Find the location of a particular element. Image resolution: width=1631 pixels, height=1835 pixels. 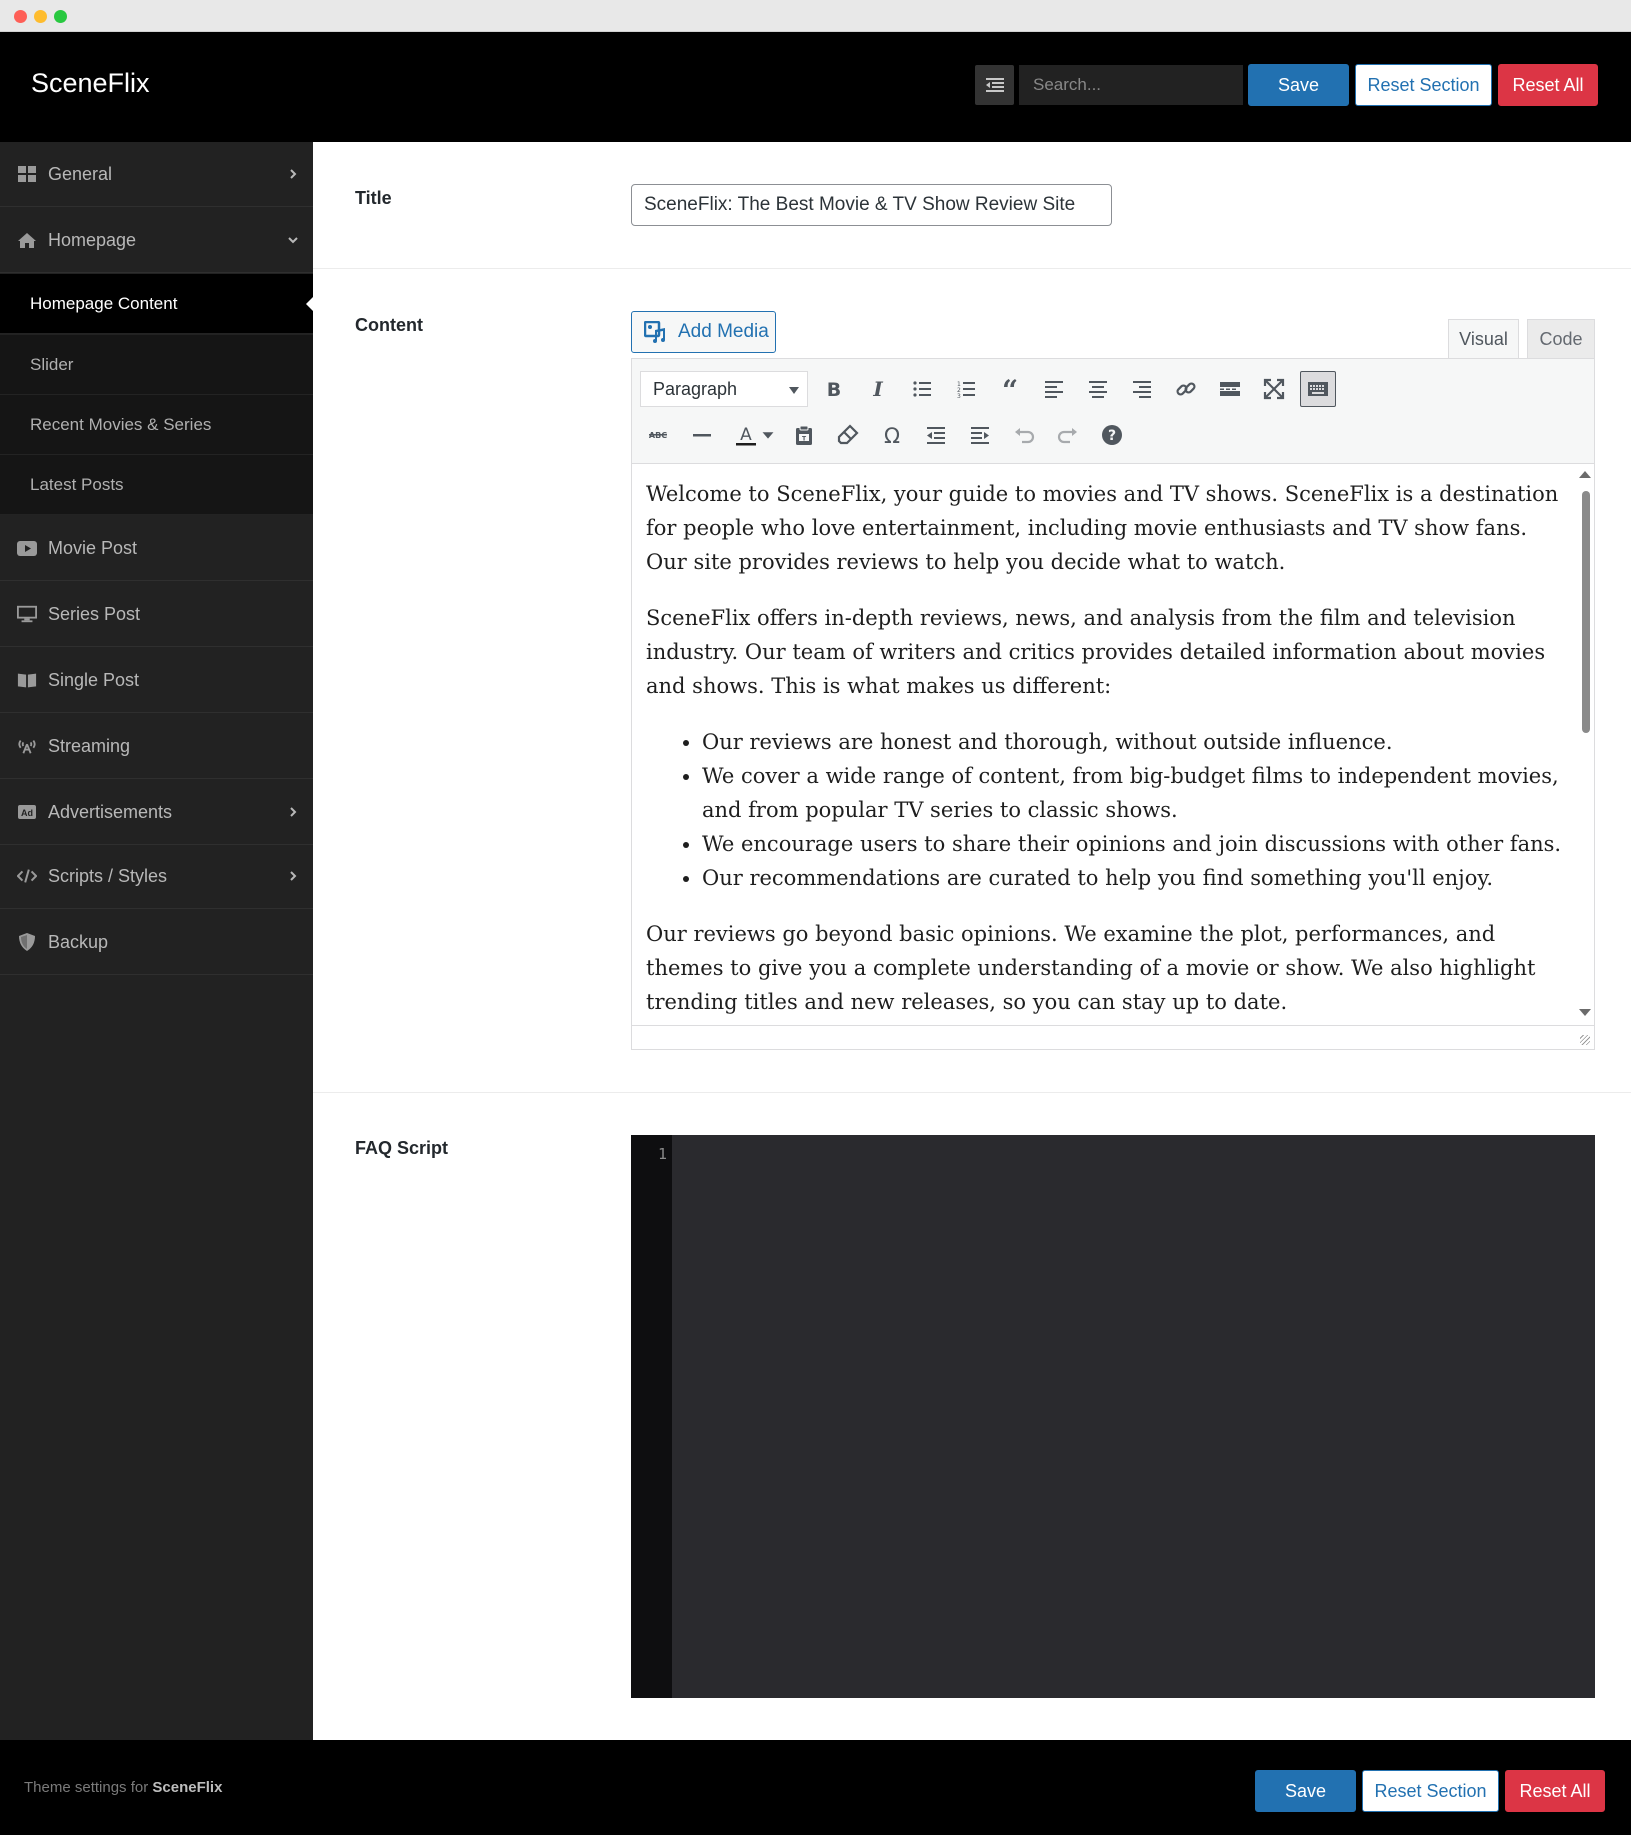

redo-button is located at coordinates (1068, 435).